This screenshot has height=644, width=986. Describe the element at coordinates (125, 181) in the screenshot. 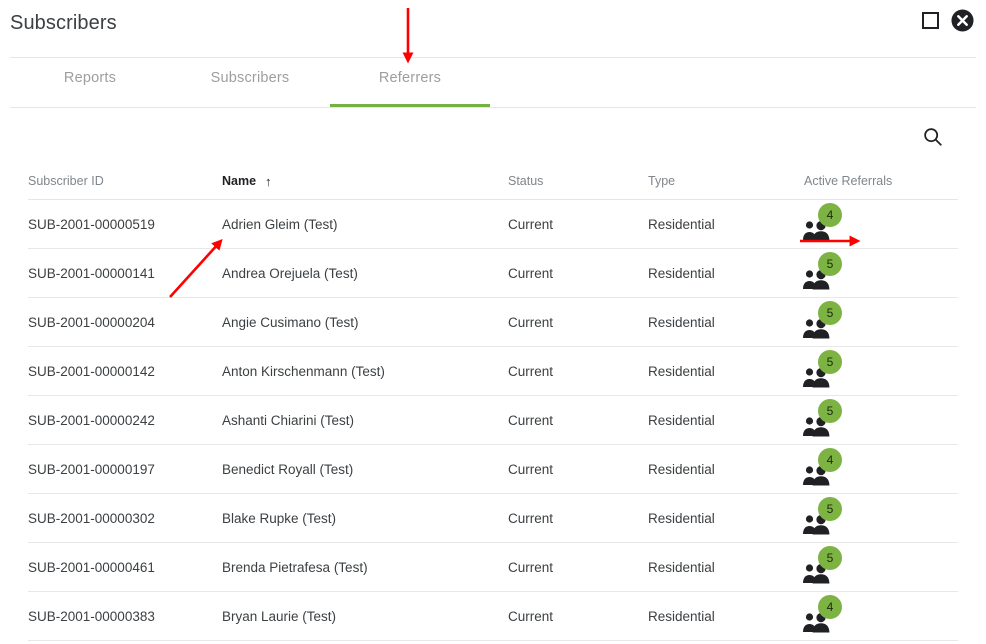

I see `column-header-subscriber-id: Subscriber ID` at that location.